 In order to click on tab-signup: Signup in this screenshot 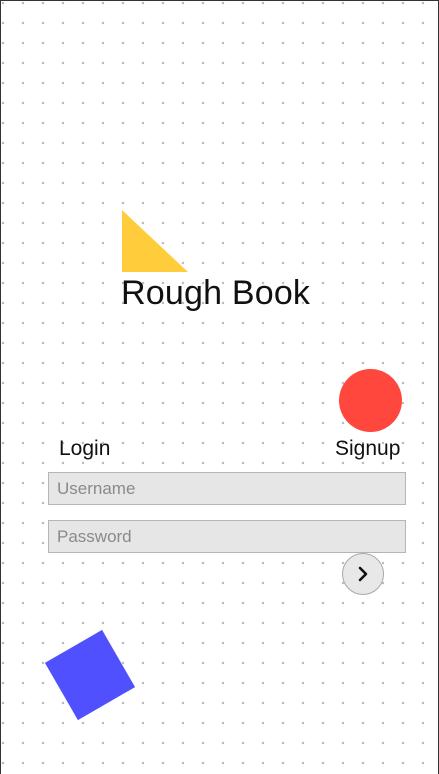, I will do `click(367, 449)`.